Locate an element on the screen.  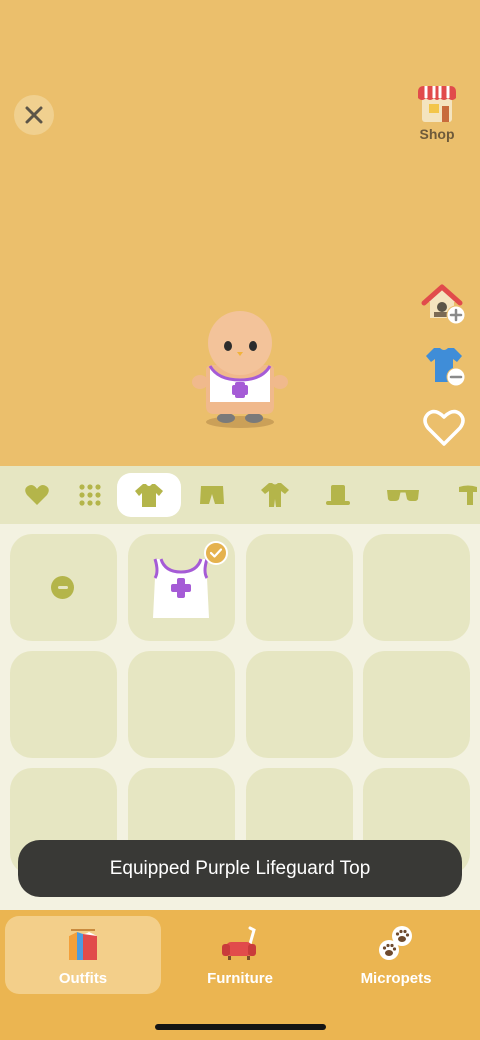
tab-bottoms is located at coordinates (212, 495).